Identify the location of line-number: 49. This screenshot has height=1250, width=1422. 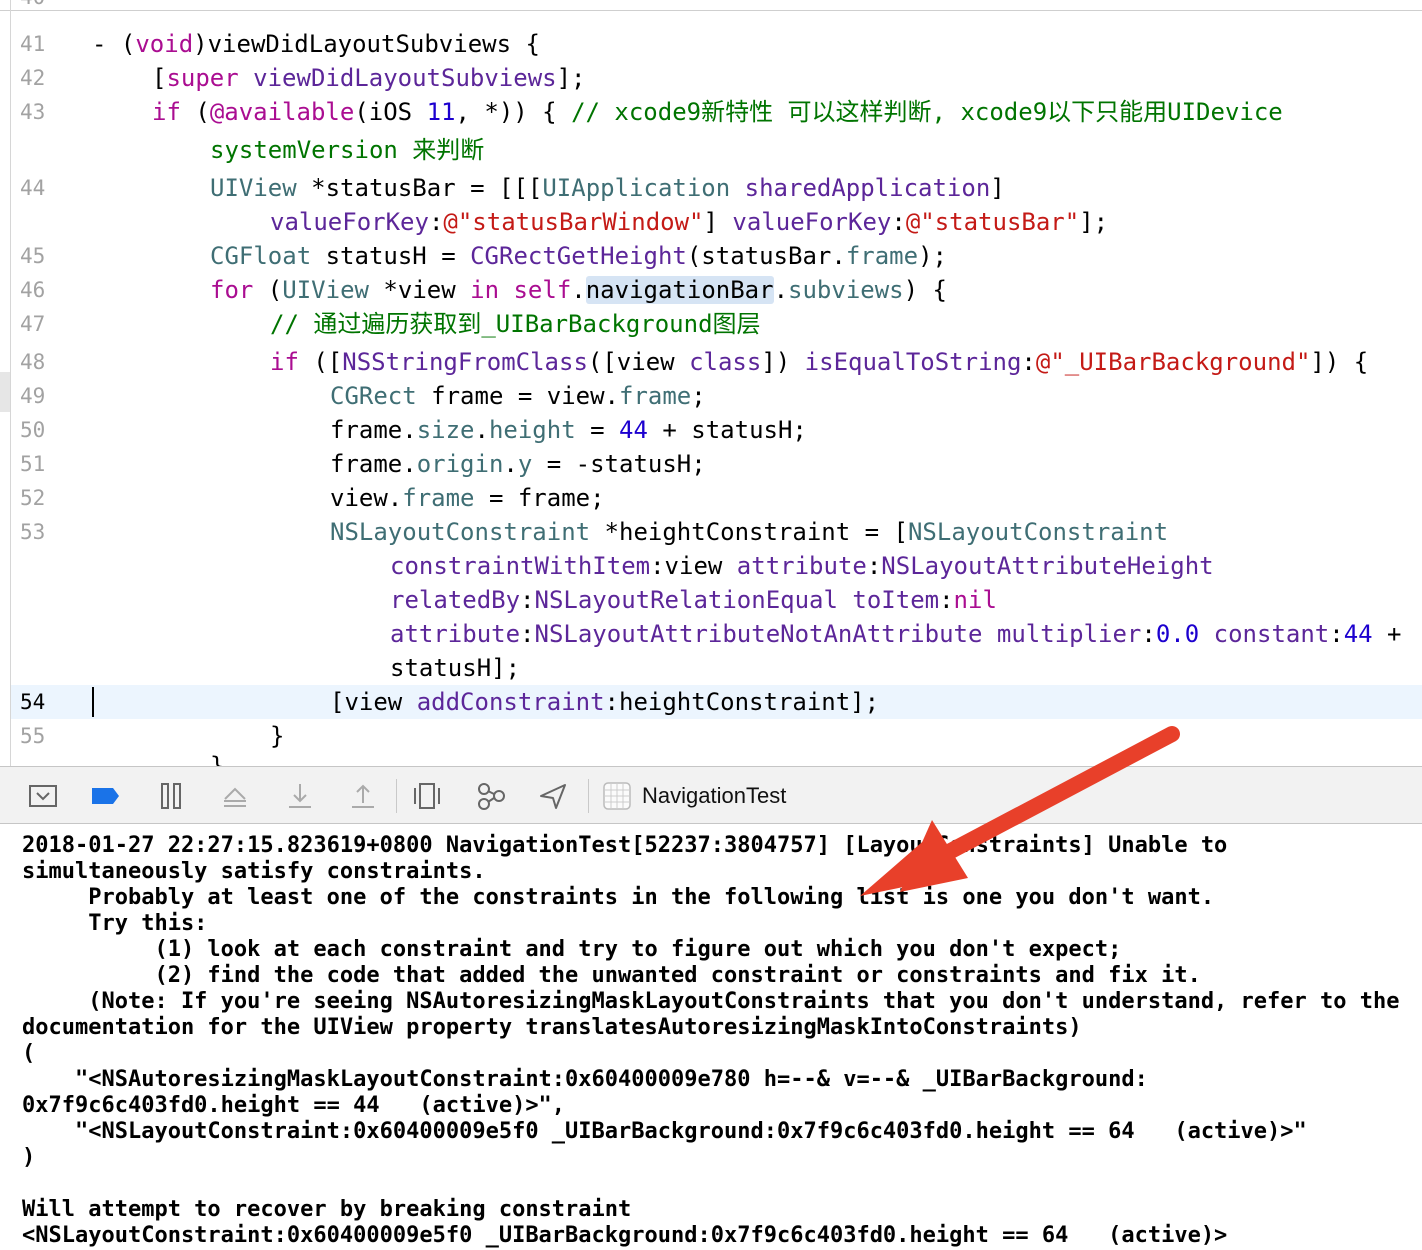
(33, 396).